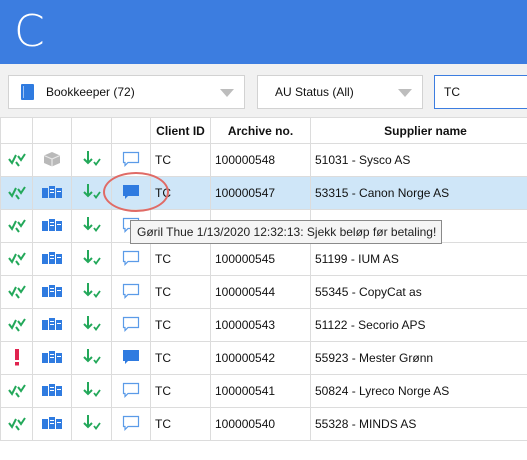 The height and width of the screenshot is (460, 527). What do you see at coordinates (418, 259) in the screenshot?
I see `supplier-name-cell: 51199 - IUM AS` at bounding box center [418, 259].